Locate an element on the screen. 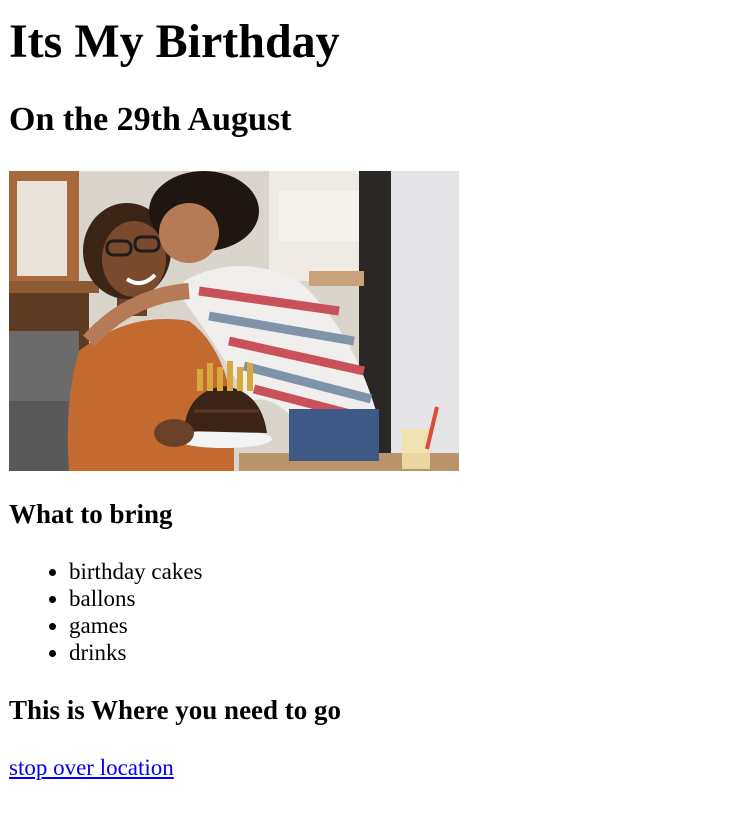 The image size is (729, 825). list-item: drinks is located at coordinates (135, 652).